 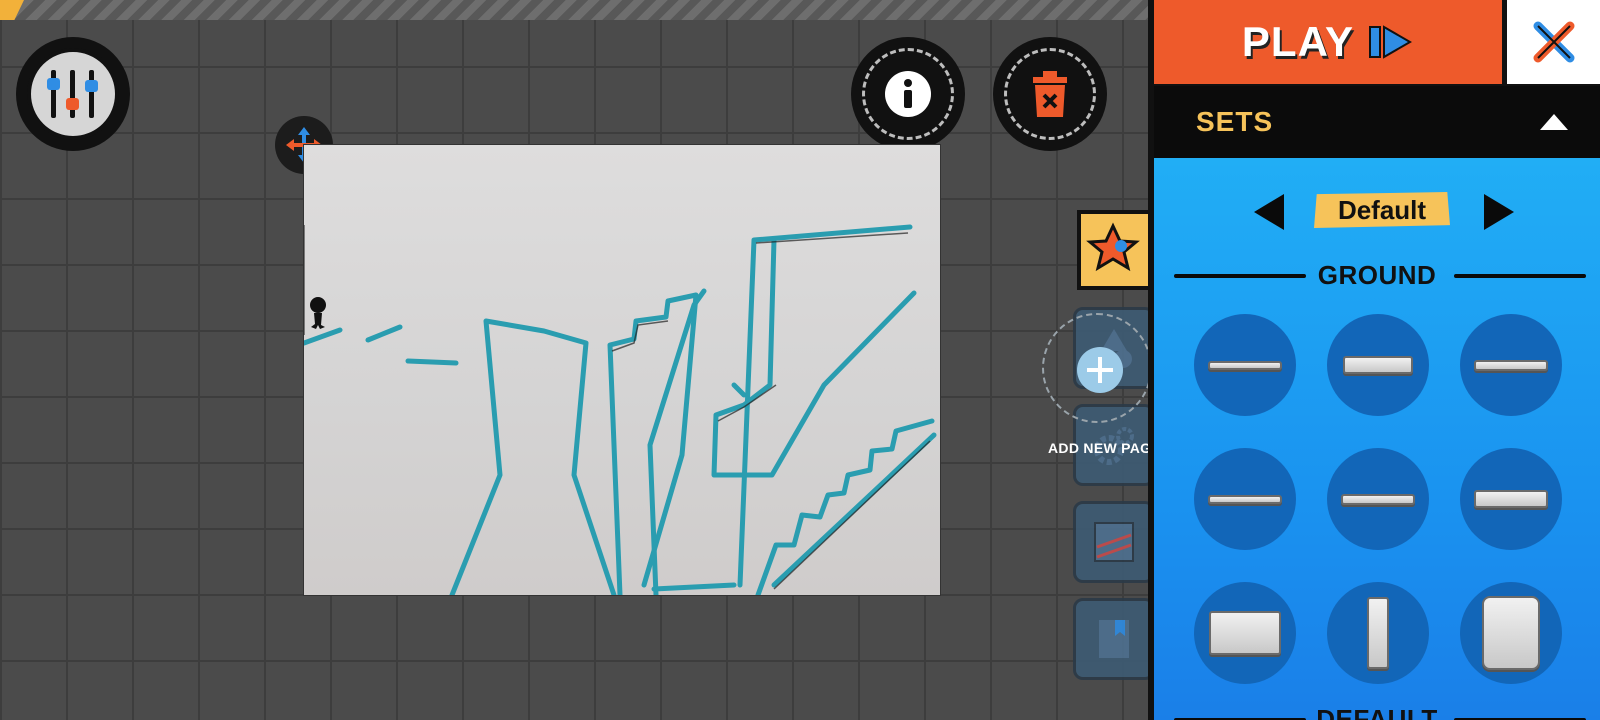 What do you see at coordinates (1298, 41) in the screenshot?
I see `play-label: PLAY` at bounding box center [1298, 41].